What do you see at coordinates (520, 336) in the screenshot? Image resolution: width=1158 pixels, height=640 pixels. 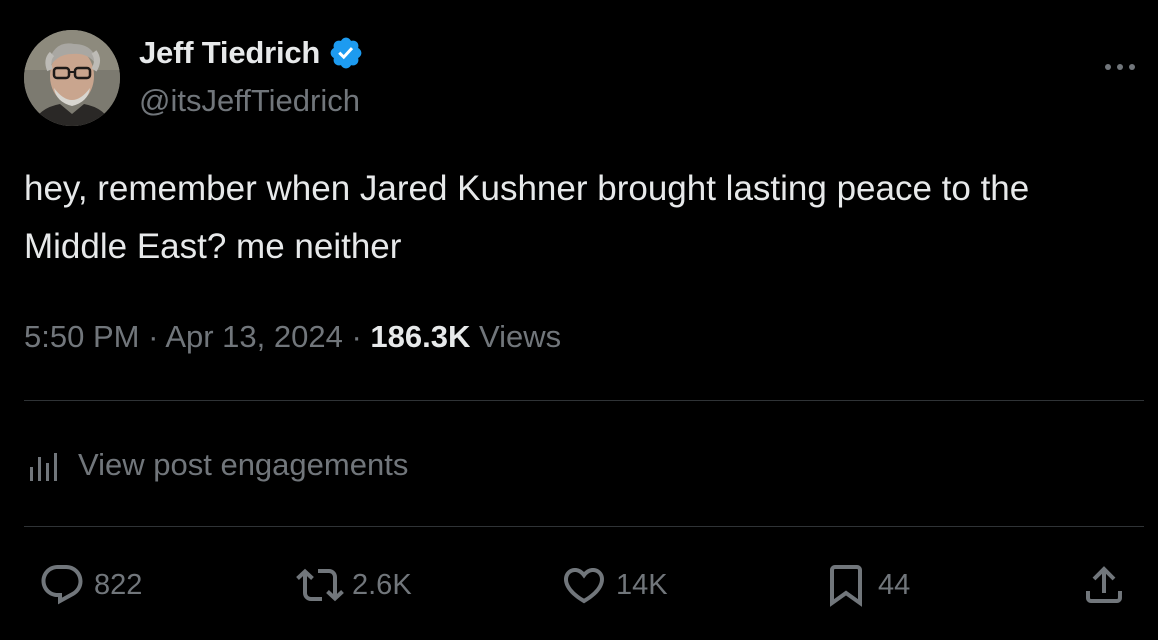 I see `views-label: Views` at bounding box center [520, 336].